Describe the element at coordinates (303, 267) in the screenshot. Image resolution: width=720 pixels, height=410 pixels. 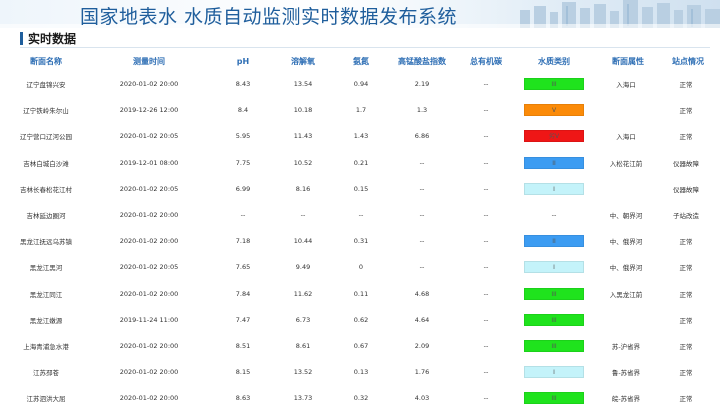
I see `dissolved-oxygen-cell: 9.49` at that location.